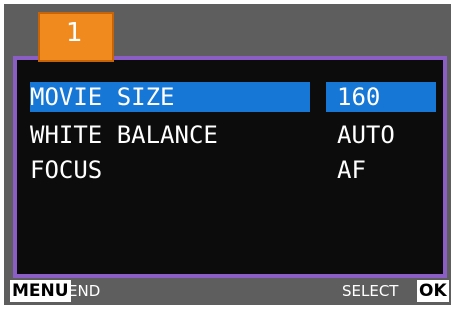 This screenshot has height=309, width=455. I want to click on select-action-label: SELECT, so click(370, 291).